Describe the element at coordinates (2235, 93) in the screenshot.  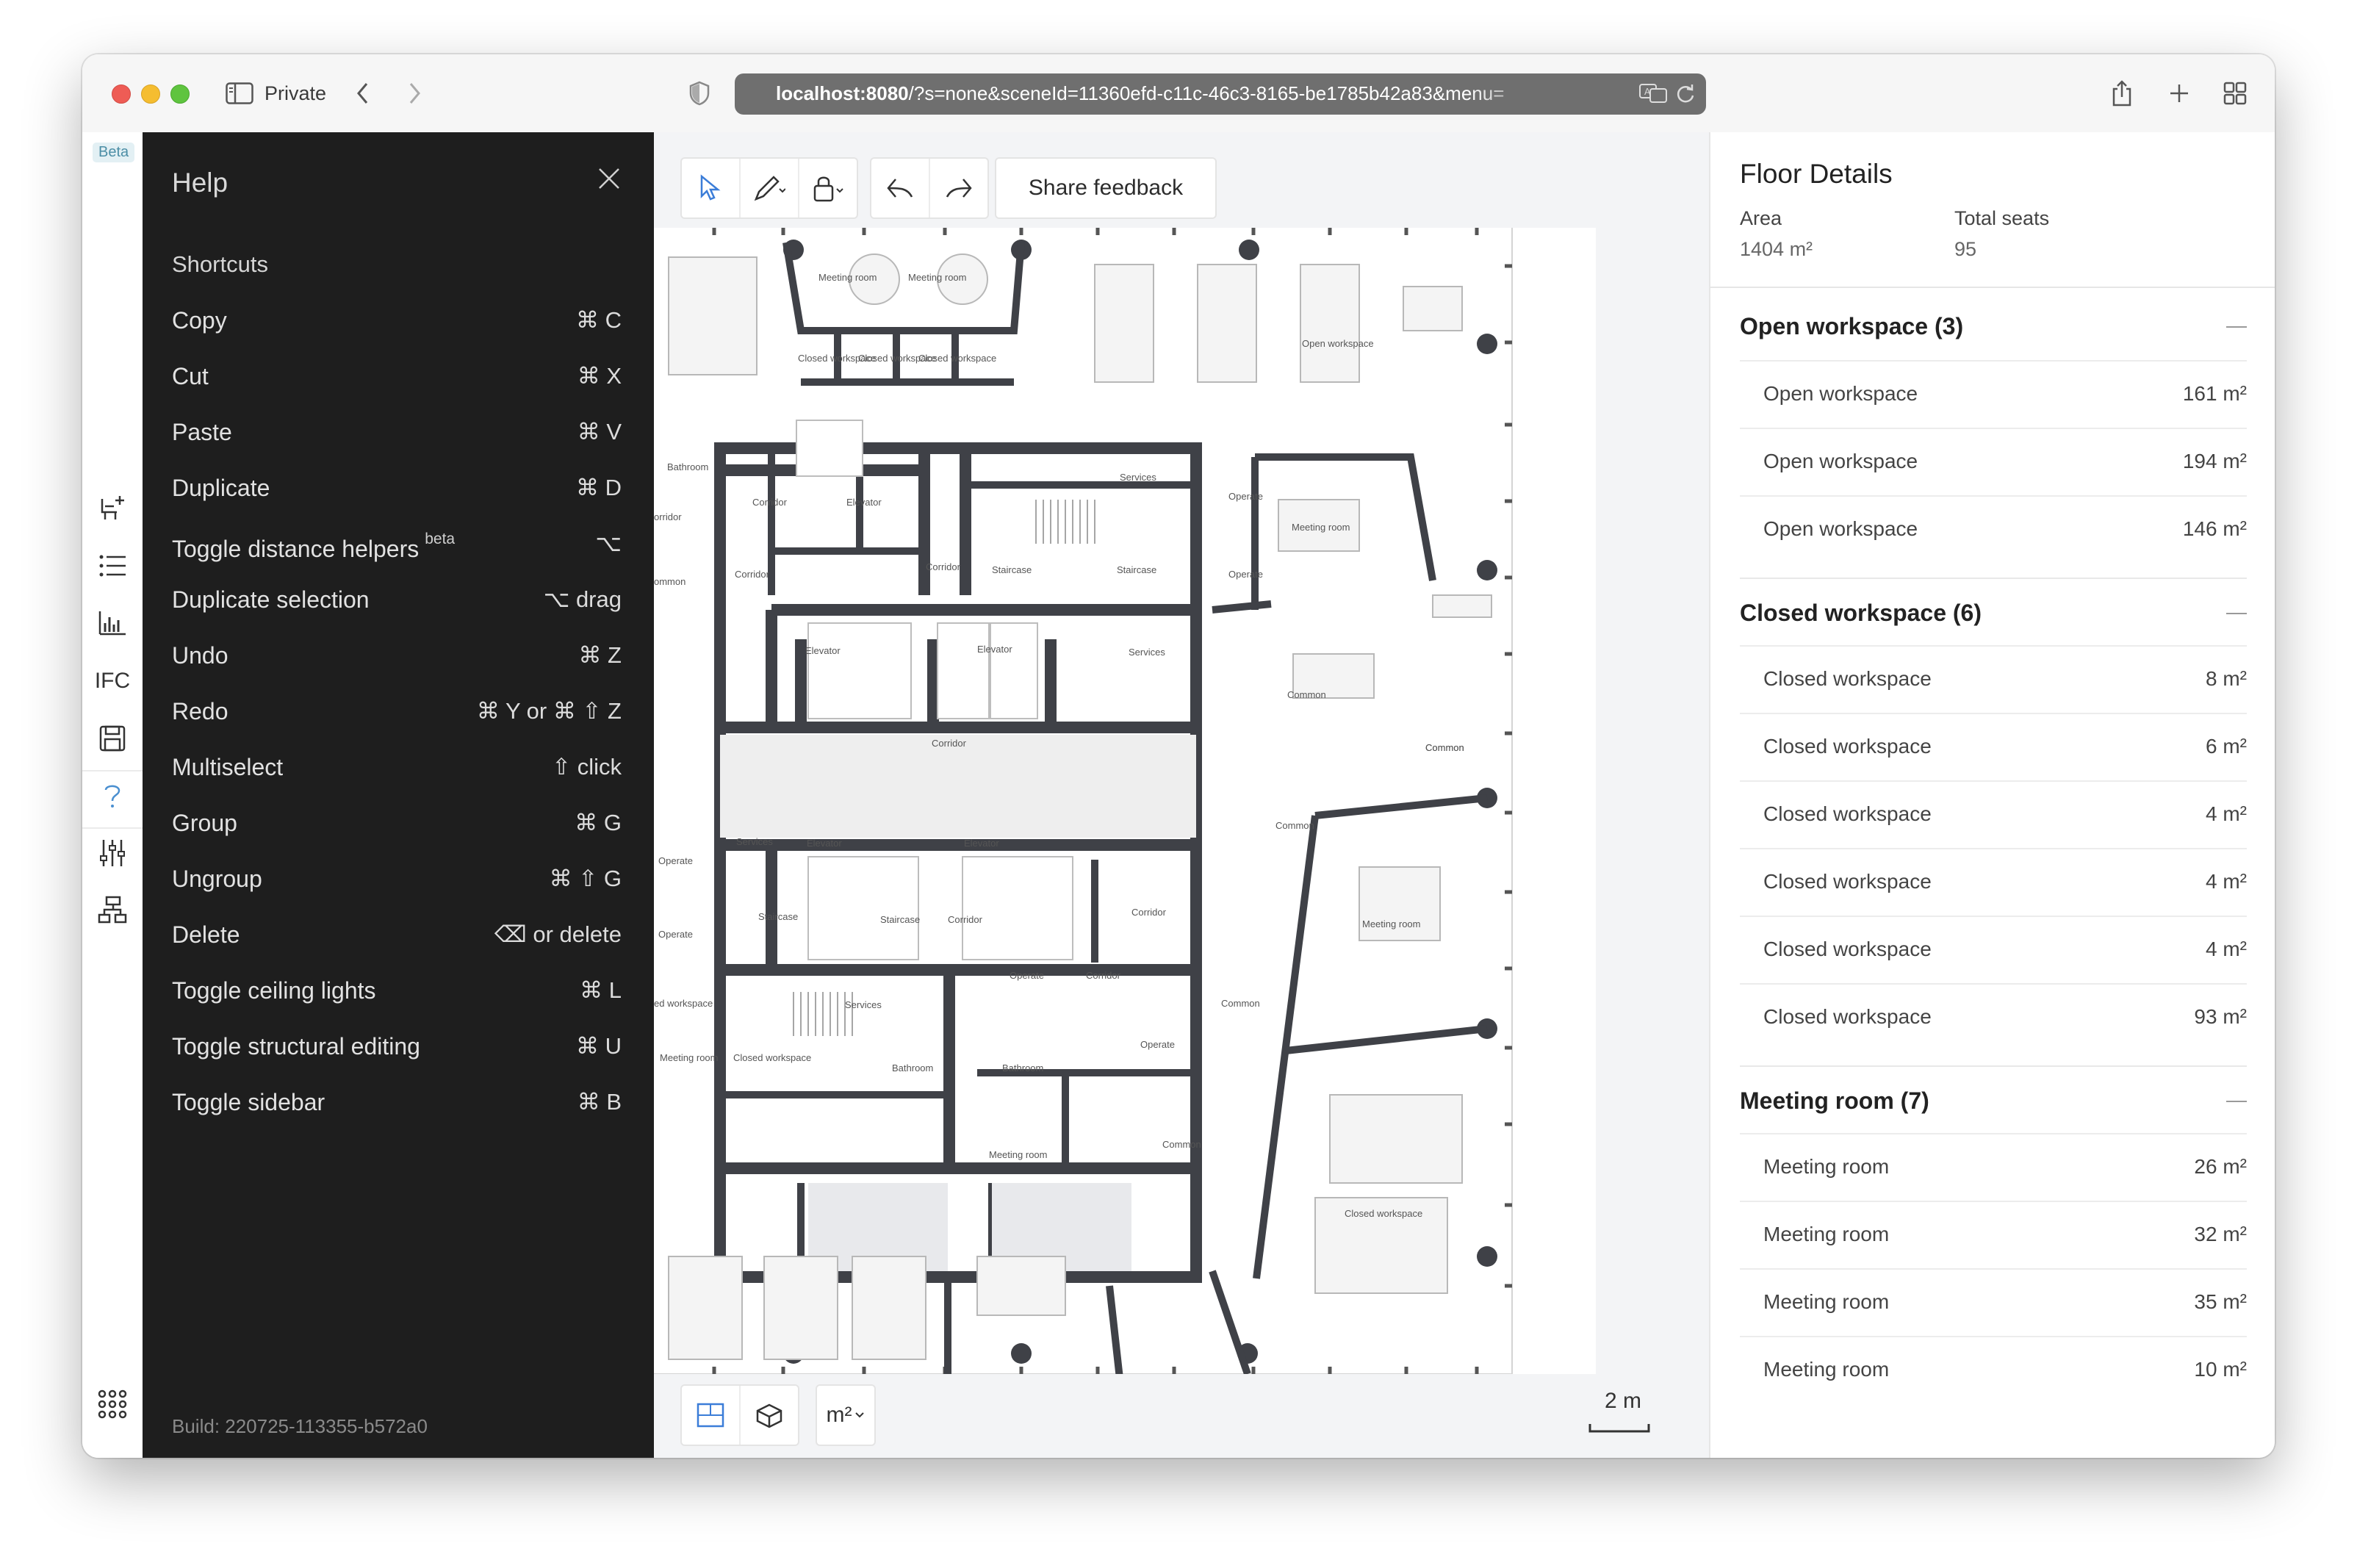
I see `tab-overview-icon` at that location.